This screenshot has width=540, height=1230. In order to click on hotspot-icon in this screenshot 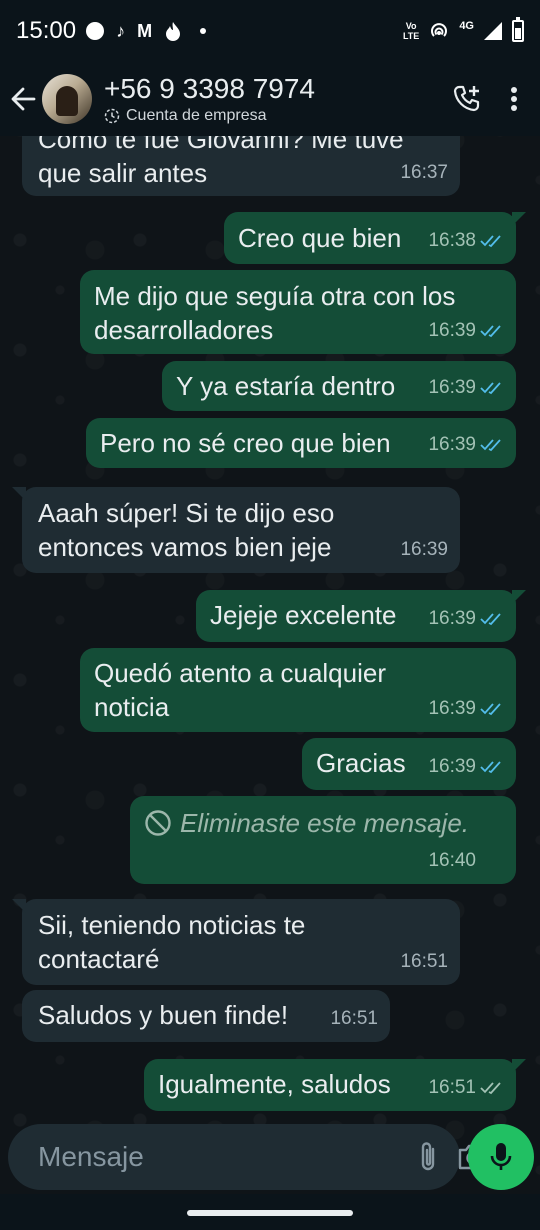, I will do `click(439, 30)`.